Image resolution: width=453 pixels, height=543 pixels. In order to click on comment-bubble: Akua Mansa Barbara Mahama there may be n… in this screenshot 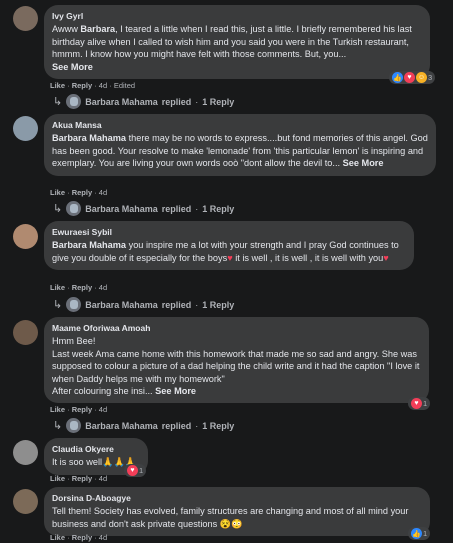, I will do `click(240, 145)`.